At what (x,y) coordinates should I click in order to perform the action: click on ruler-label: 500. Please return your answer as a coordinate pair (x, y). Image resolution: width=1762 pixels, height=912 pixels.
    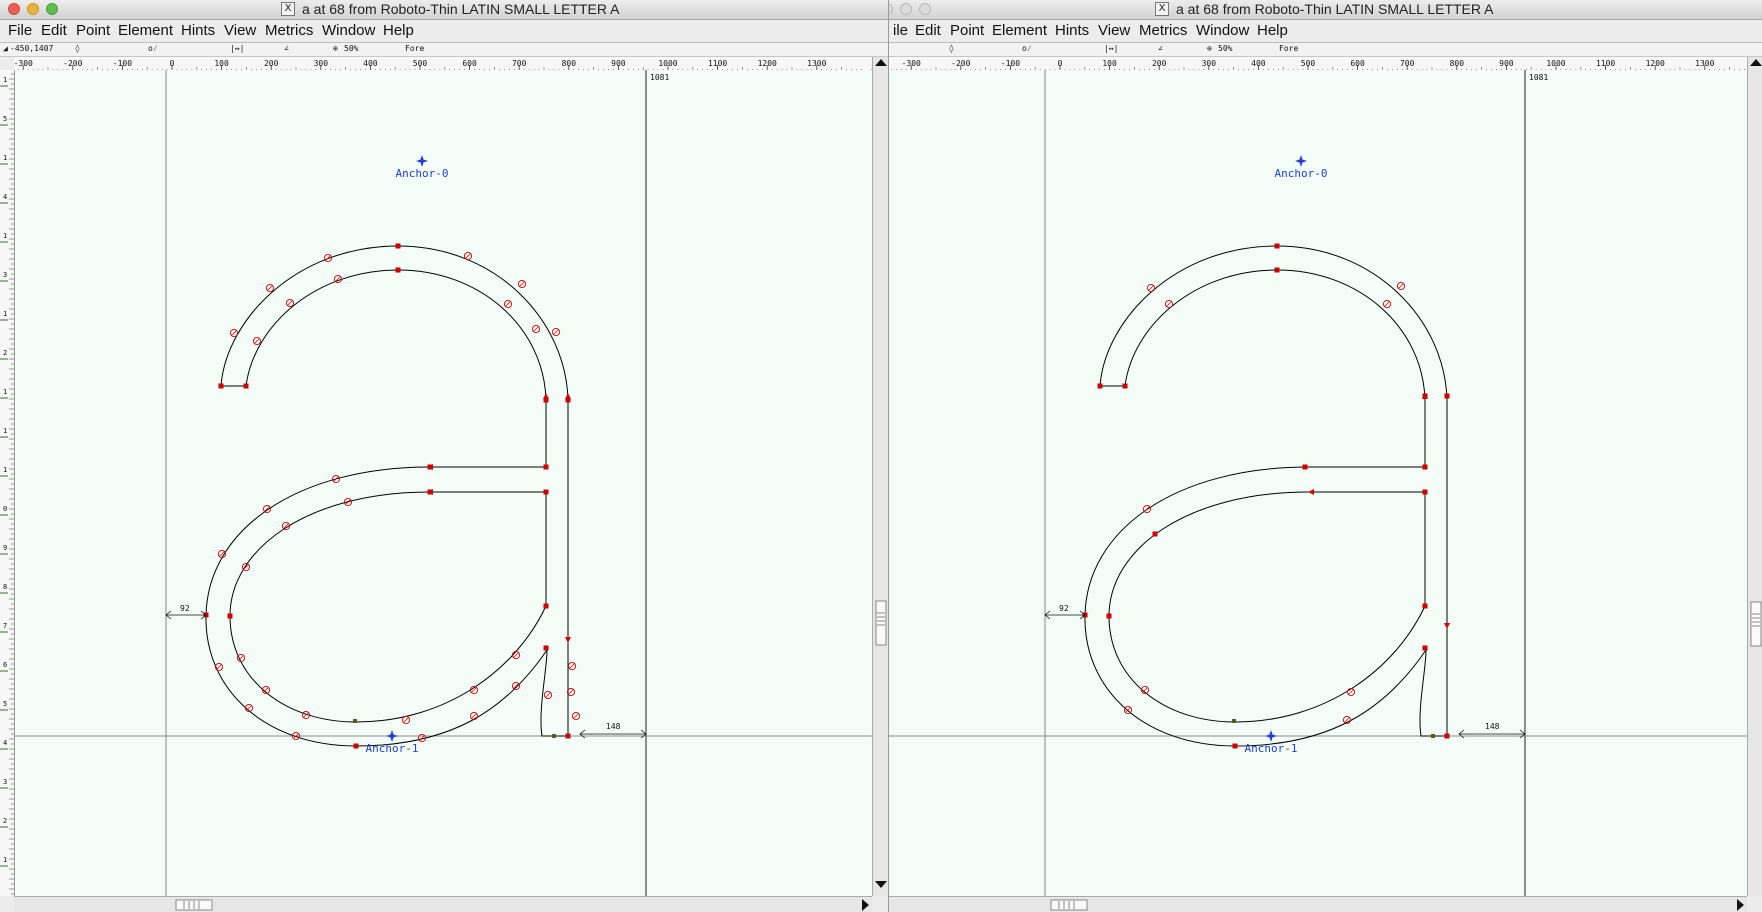
    Looking at the image, I should click on (420, 63).